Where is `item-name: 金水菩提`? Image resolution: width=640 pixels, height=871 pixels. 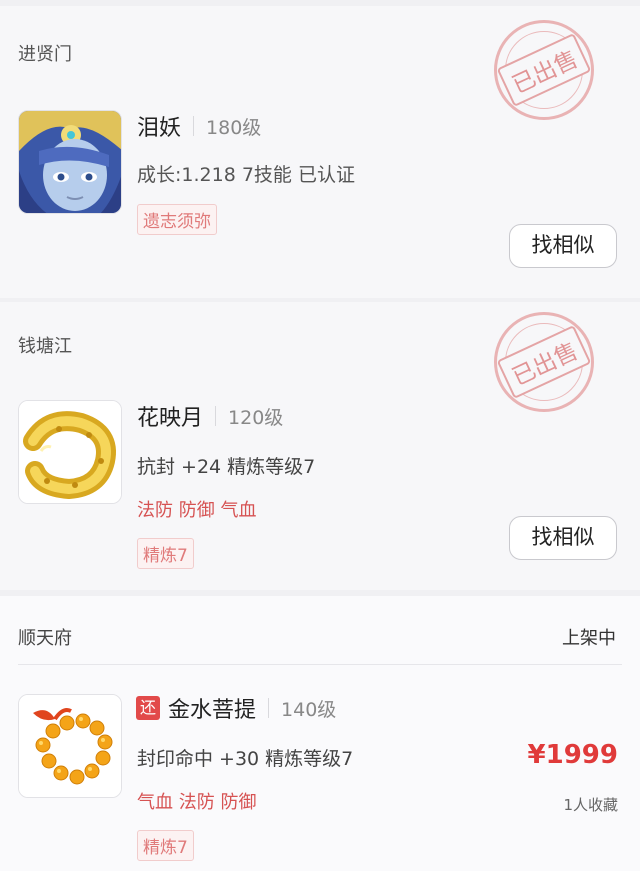
item-name: 金水菩提 is located at coordinates (212, 710).